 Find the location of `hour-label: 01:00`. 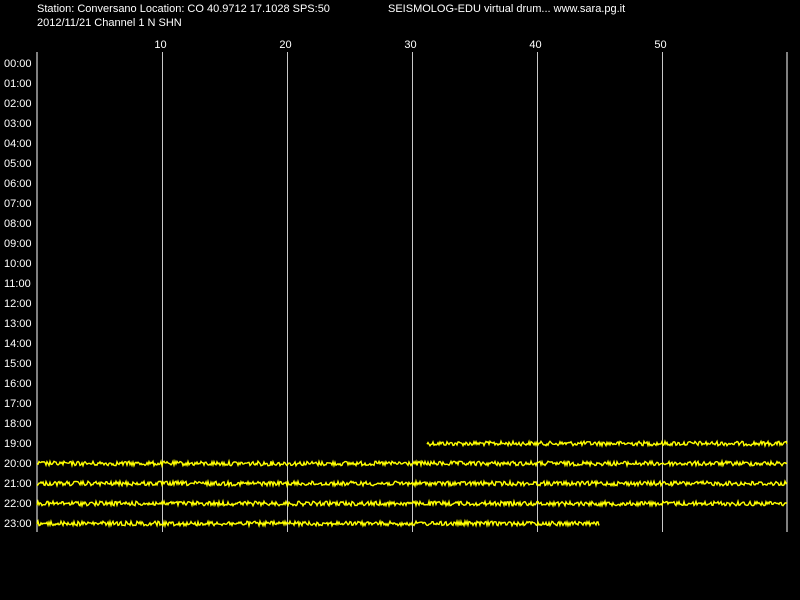

hour-label: 01:00 is located at coordinates (18, 84).